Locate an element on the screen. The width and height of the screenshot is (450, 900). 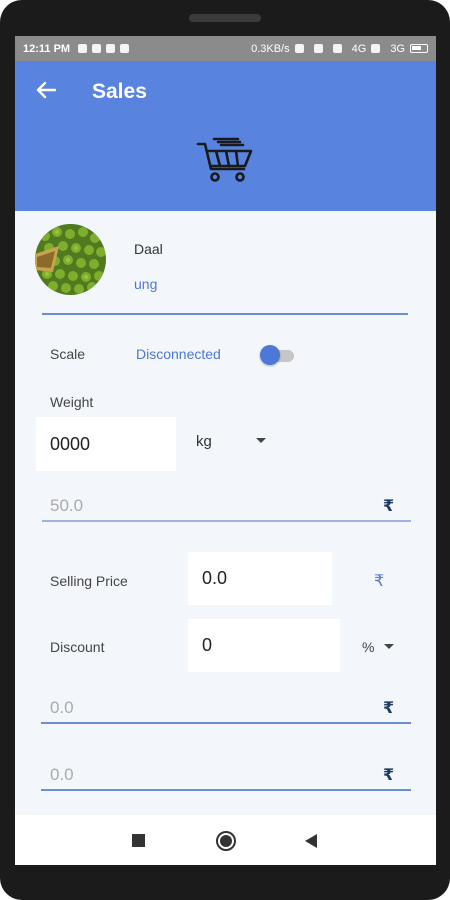
total-amount-field: 0.0 is located at coordinates (62, 775).